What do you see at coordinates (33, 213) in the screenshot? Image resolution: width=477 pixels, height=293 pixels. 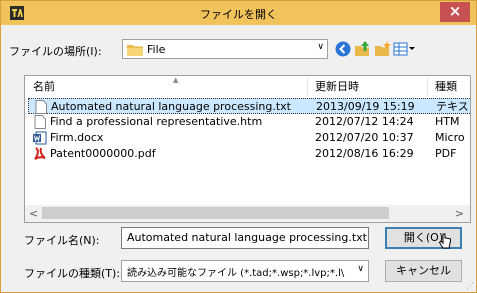 I see `scroll-left-icon: <` at bounding box center [33, 213].